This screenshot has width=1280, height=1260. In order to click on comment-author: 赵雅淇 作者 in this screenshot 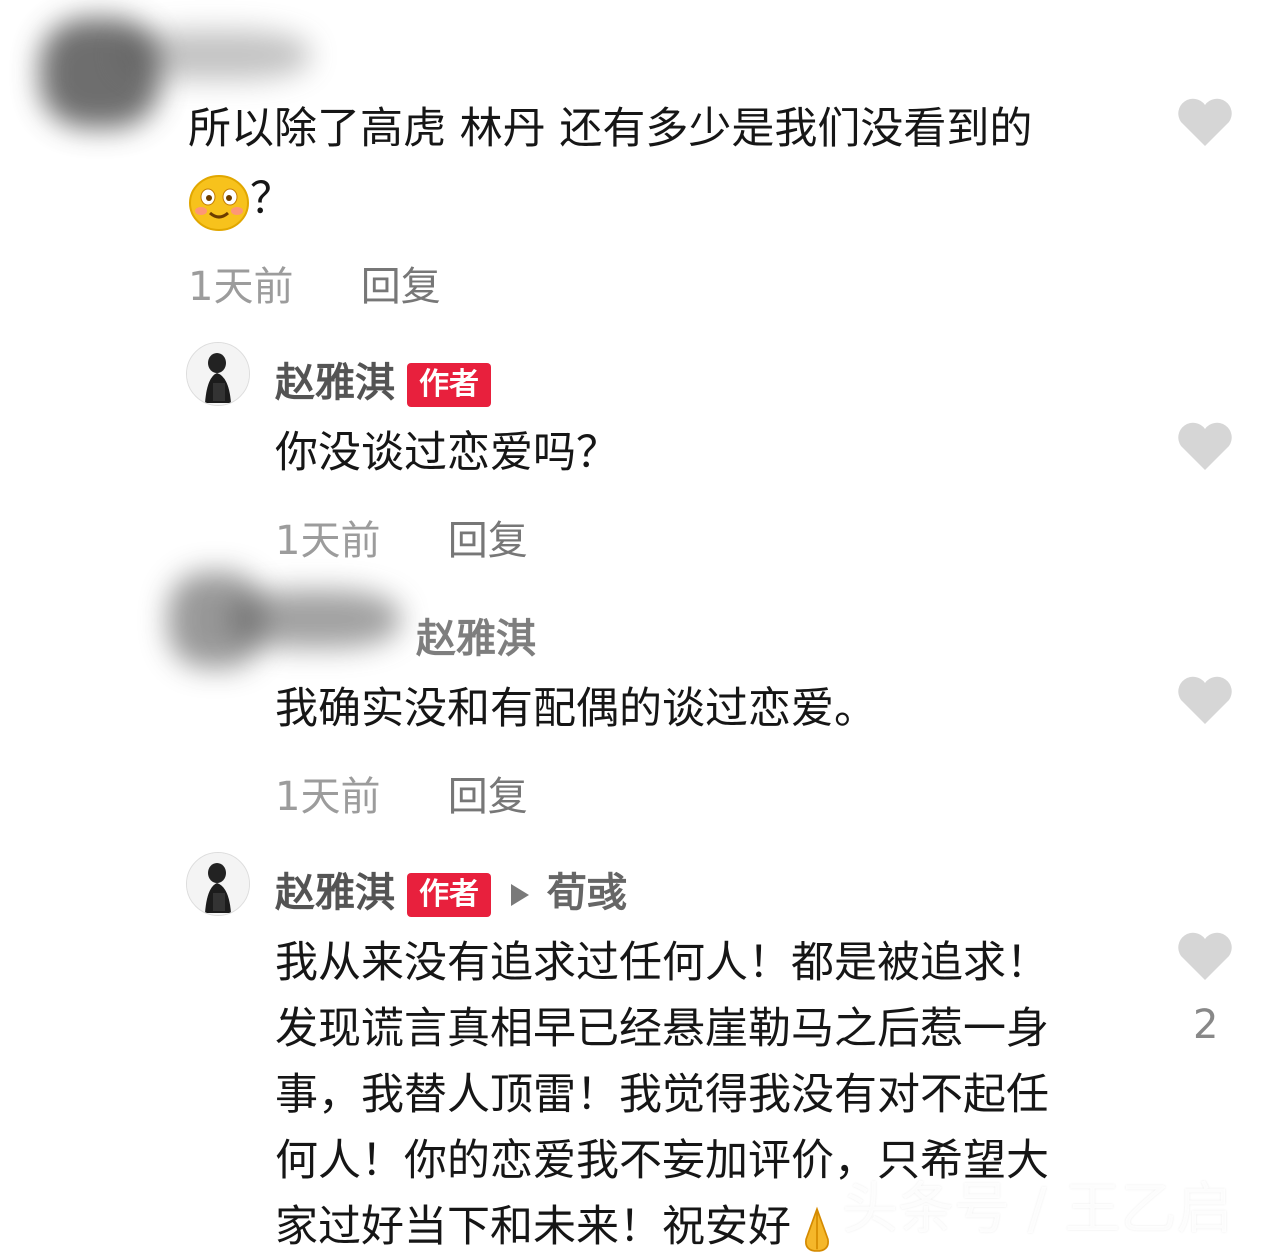, I will do `click(383, 379)`.